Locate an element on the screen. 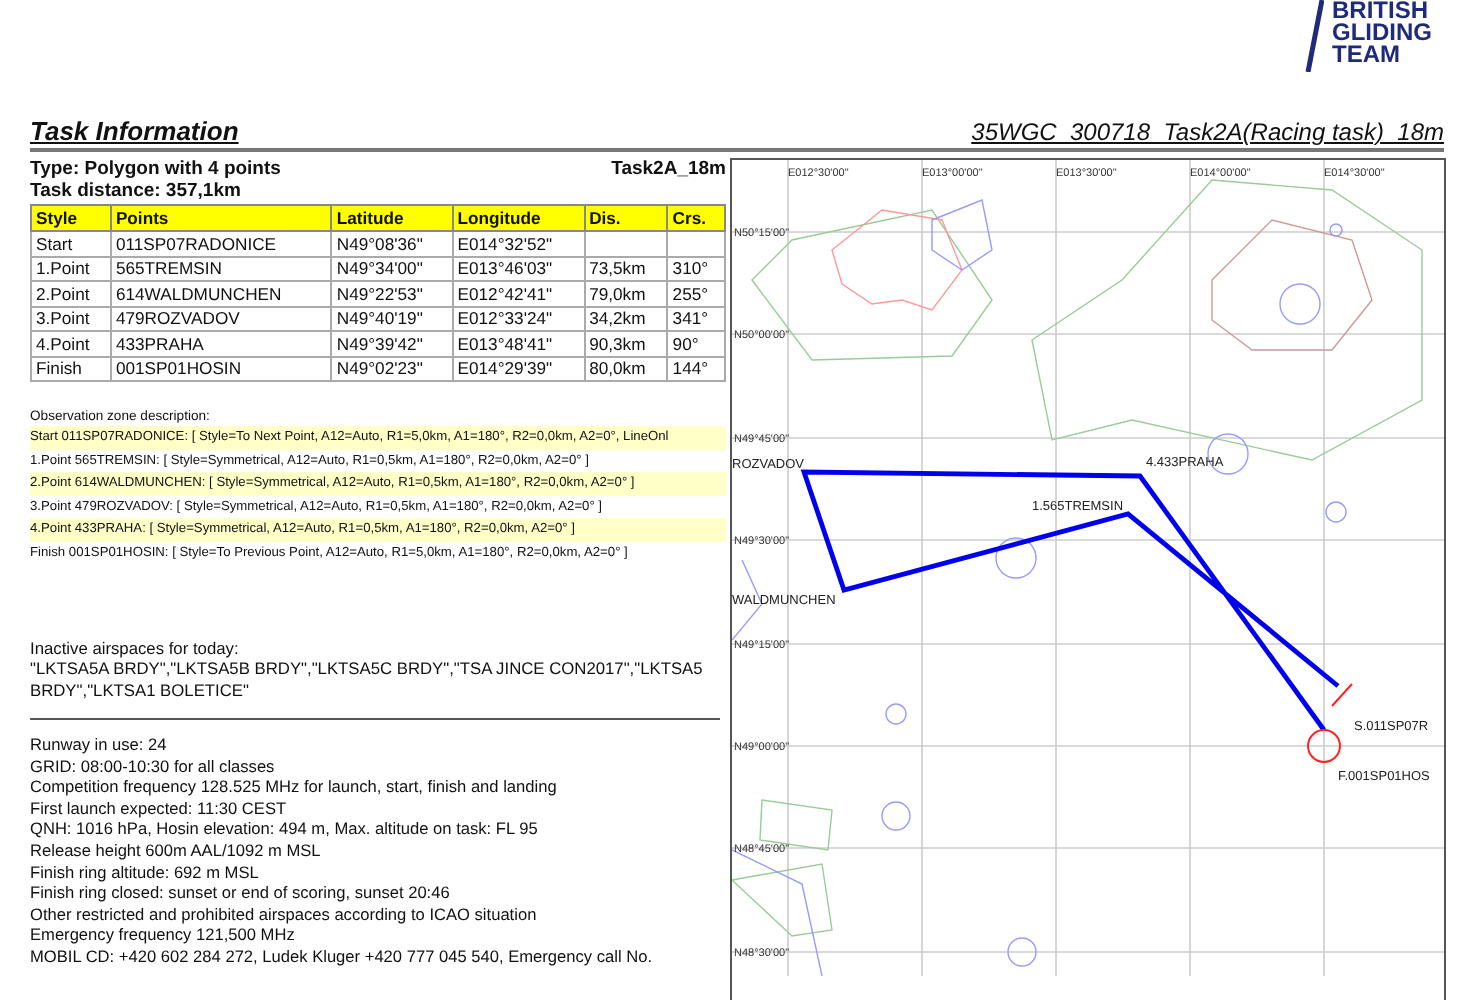  briefing-note: Other restricted and prohibited airspaces according to ICAO situation is located at coordinates (284, 914).